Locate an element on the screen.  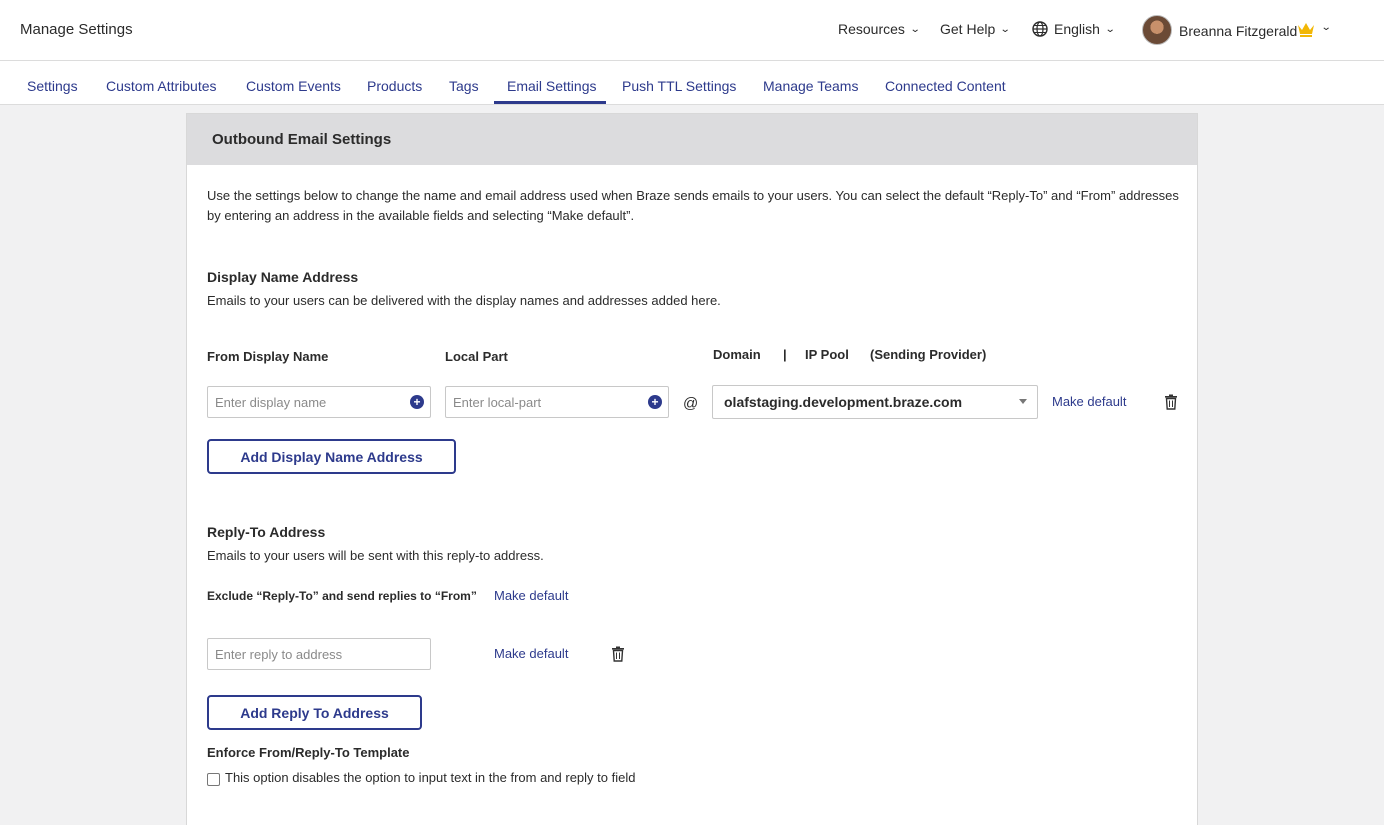
display-name-heading: Display Name Address is located at coordinates (283, 277).